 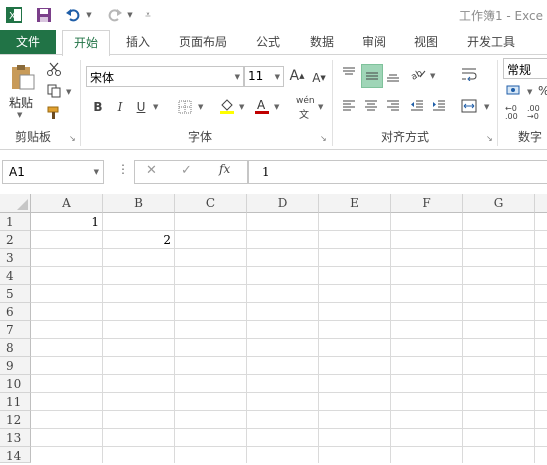 What do you see at coordinates (15, 203) in the screenshot?
I see `select-all-button` at bounding box center [15, 203].